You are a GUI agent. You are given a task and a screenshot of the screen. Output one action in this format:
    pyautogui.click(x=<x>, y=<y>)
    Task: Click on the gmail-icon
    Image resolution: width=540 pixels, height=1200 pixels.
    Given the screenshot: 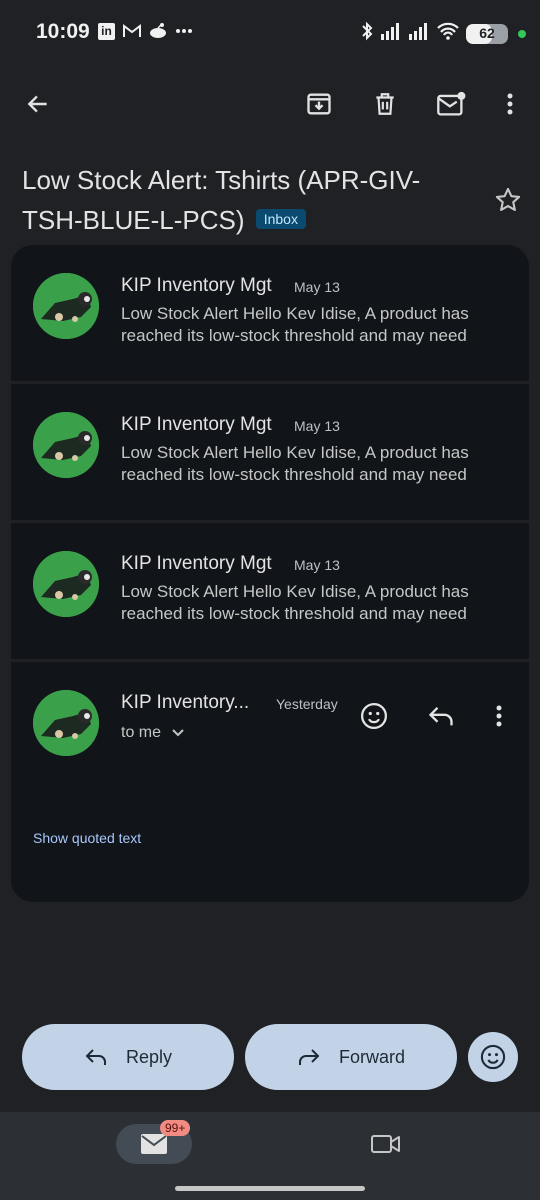 What is the action you would take?
    pyautogui.click(x=132, y=31)
    